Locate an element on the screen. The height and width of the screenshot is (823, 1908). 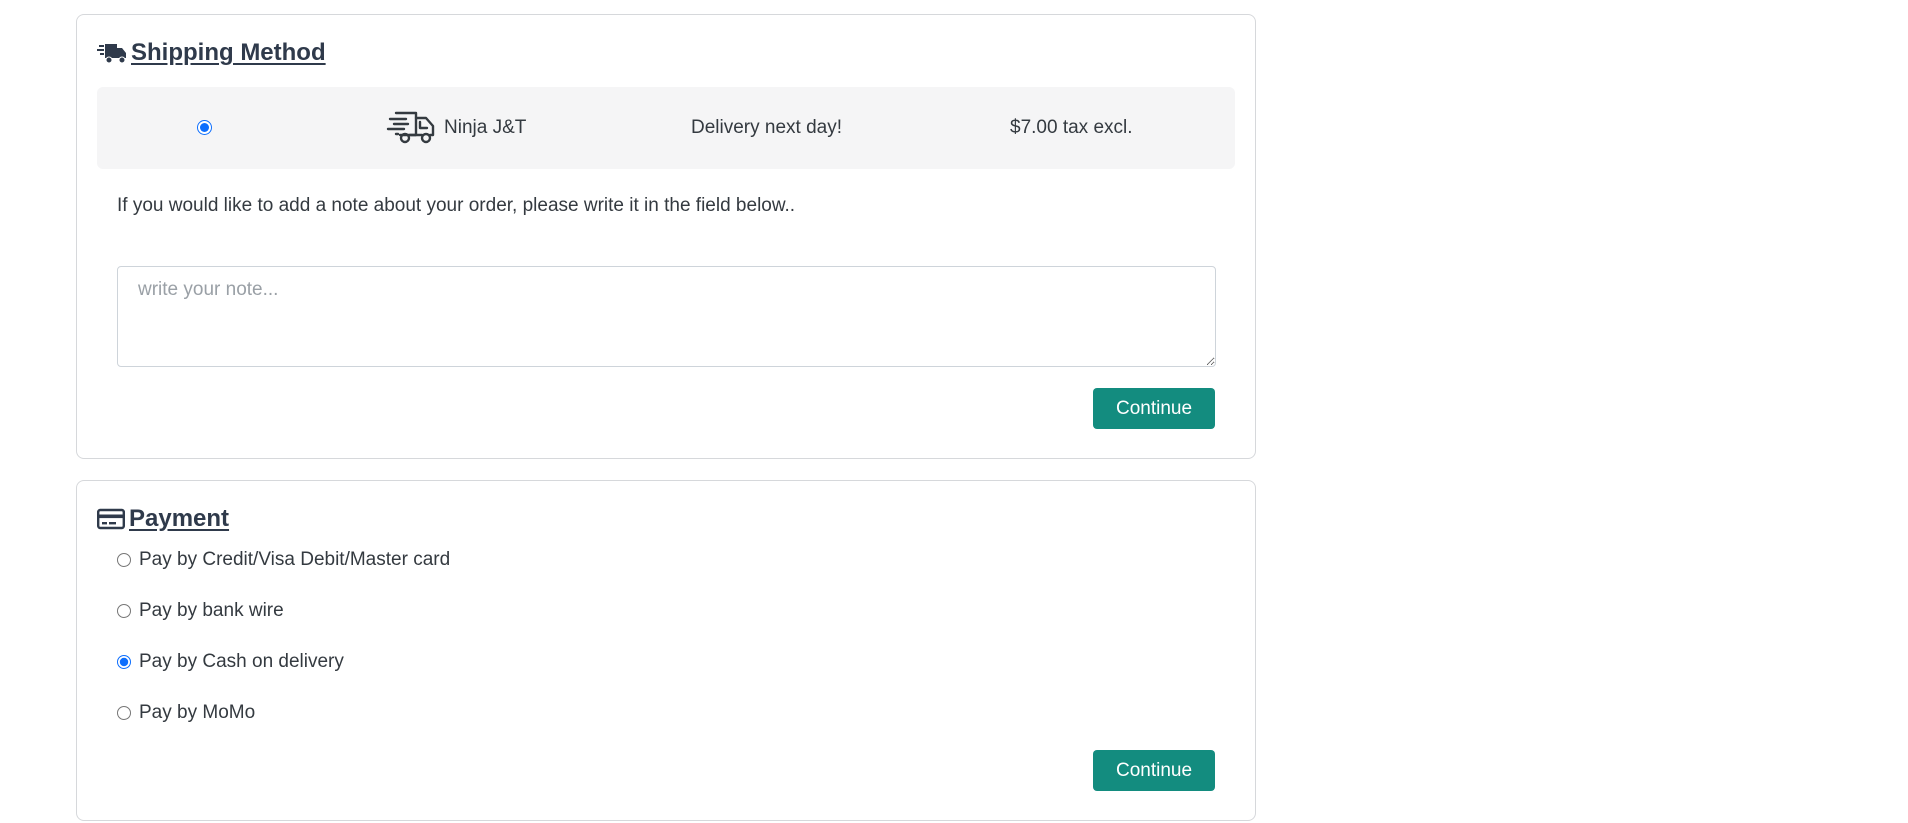
delivery-truck-icon is located at coordinates (410, 127).